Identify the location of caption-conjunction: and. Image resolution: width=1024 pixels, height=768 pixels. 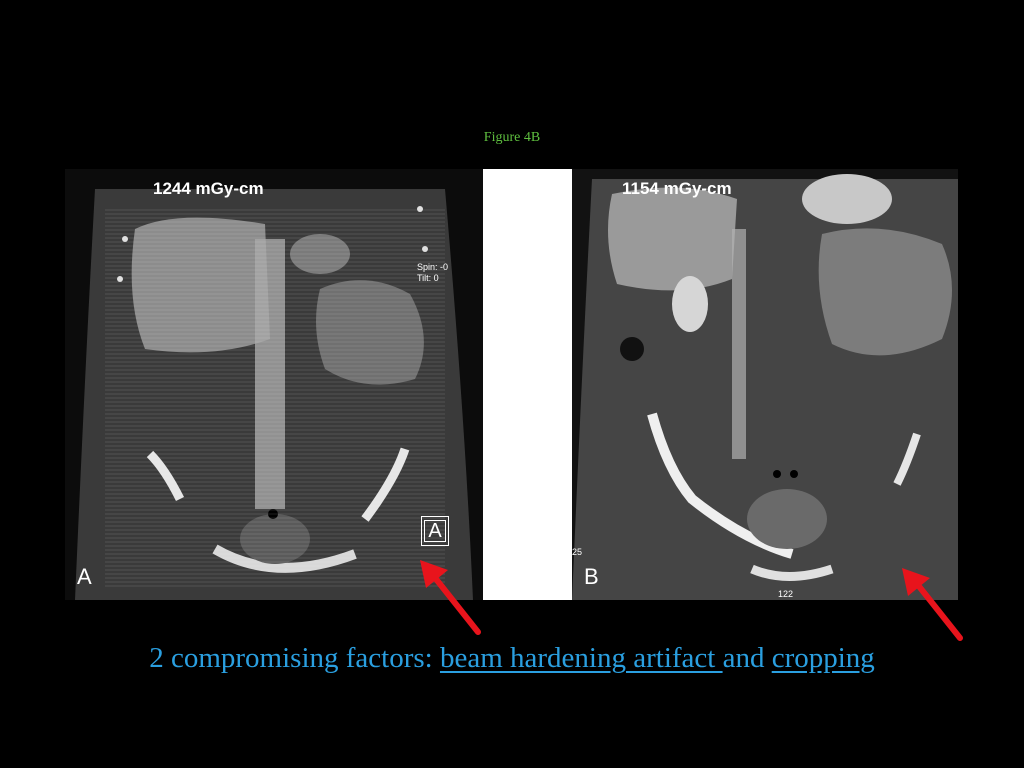
(747, 658).